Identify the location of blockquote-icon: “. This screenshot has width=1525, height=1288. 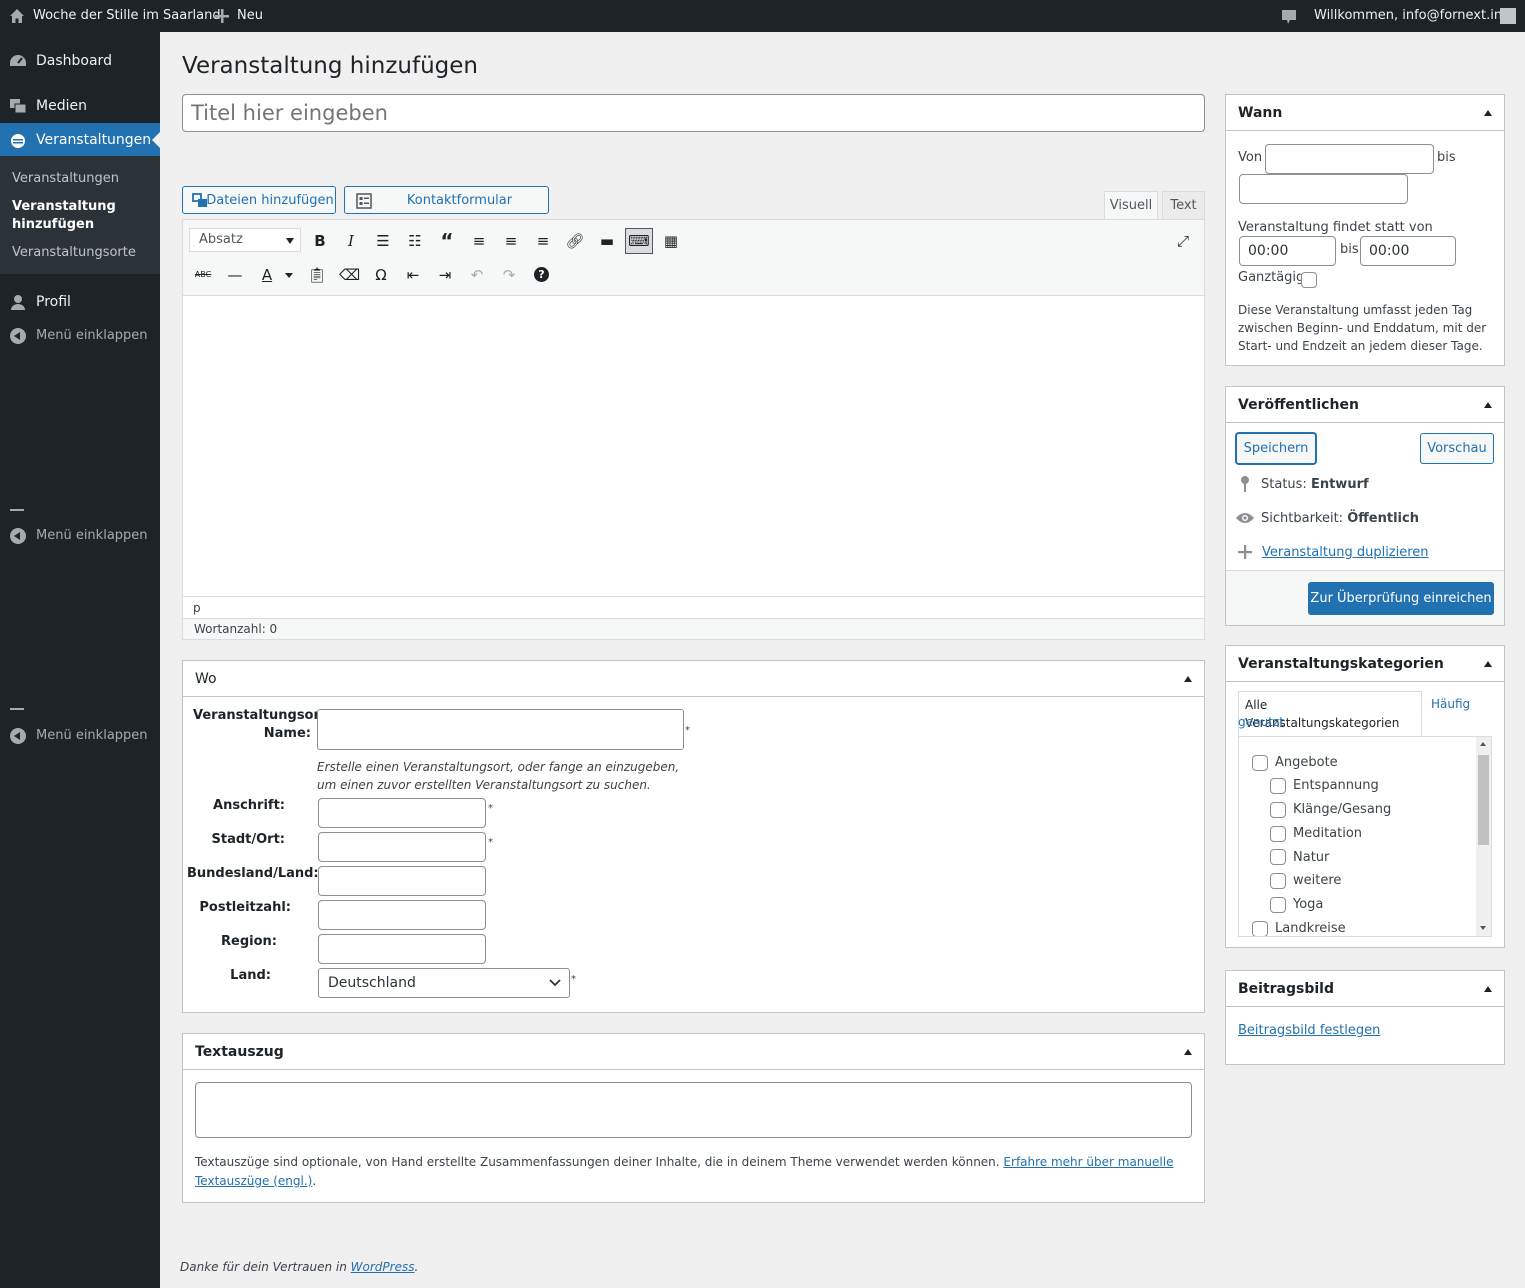
(447, 241).